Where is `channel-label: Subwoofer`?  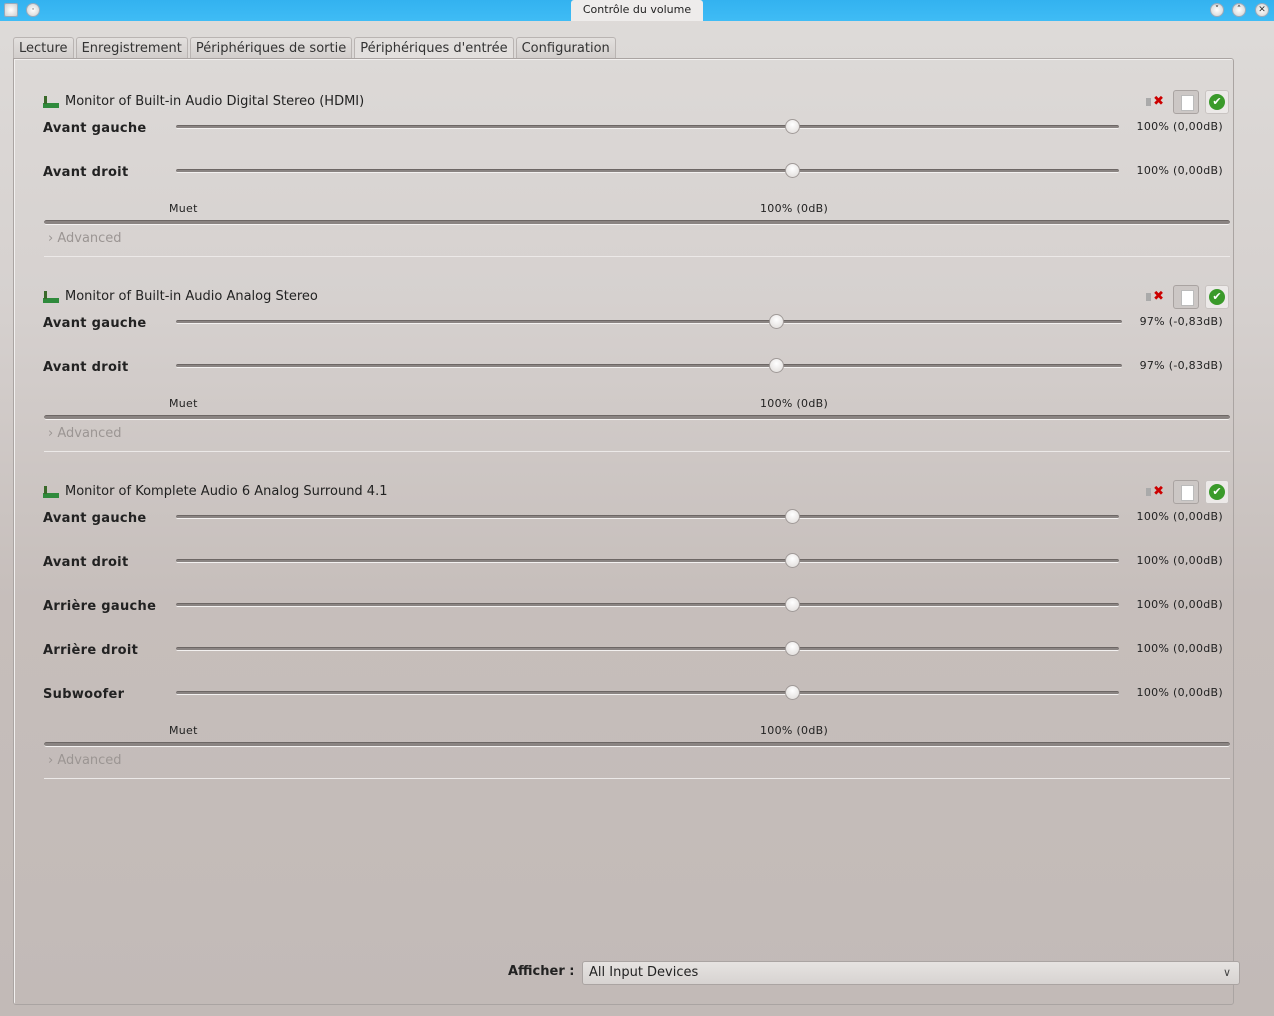
channel-label: Subwoofer is located at coordinates (84, 694).